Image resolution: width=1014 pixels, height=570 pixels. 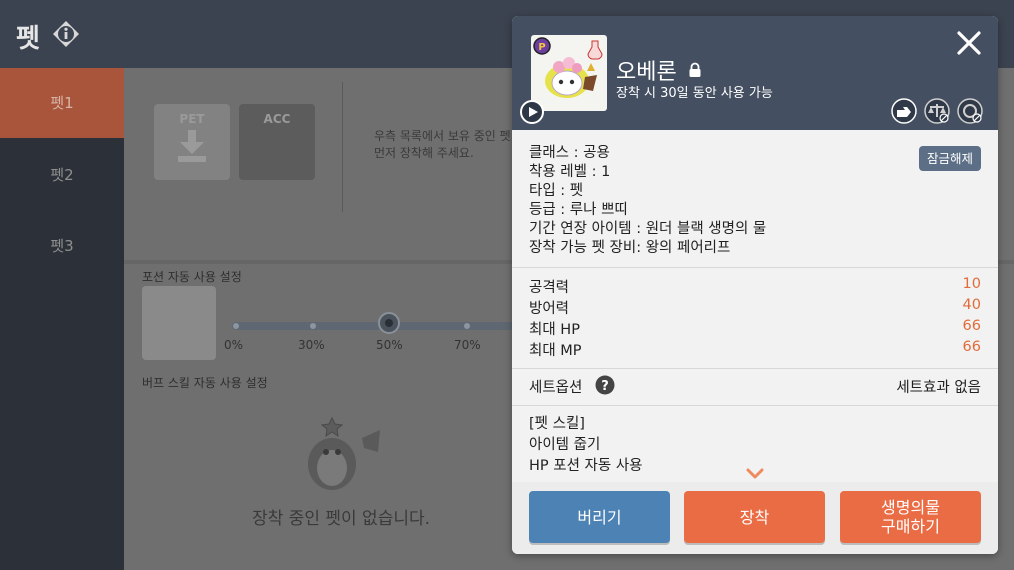 What do you see at coordinates (556, 191) in the screenshot?
I see `prop-type: 타입 : 펫` at bounding box center [556, 191].